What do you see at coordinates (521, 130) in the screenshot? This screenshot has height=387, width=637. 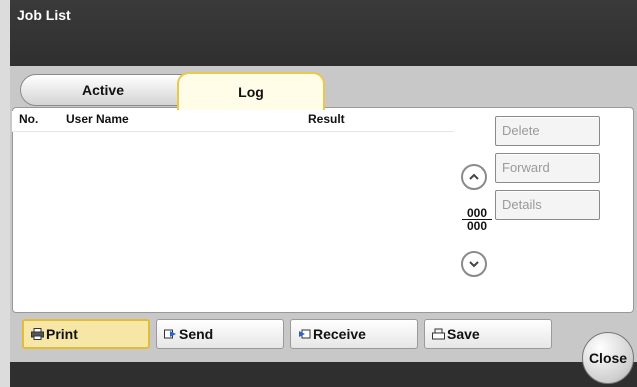 I see `delete-button-label: Delete` at bounding box center [521, 130].